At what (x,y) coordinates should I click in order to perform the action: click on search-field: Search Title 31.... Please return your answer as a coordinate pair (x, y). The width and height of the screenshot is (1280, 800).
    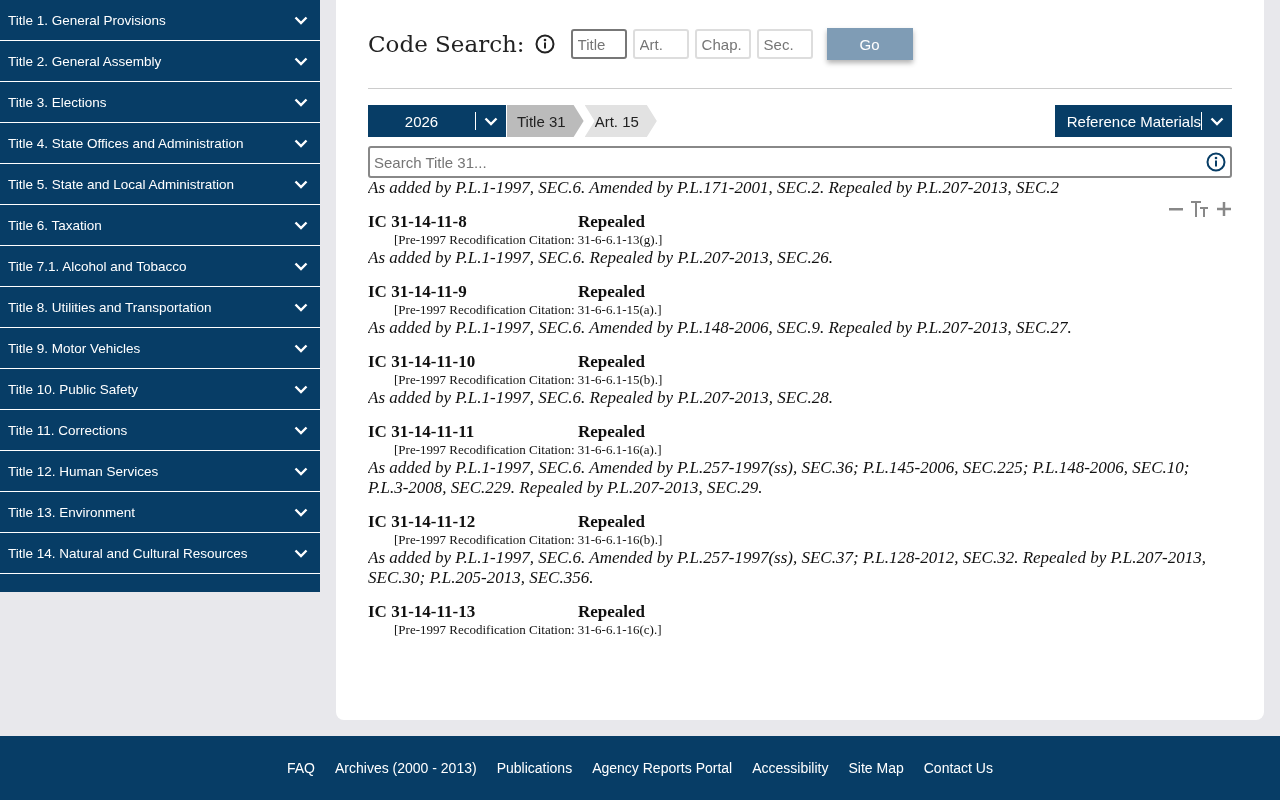
    Looking at the image, I should click on (800, 162).